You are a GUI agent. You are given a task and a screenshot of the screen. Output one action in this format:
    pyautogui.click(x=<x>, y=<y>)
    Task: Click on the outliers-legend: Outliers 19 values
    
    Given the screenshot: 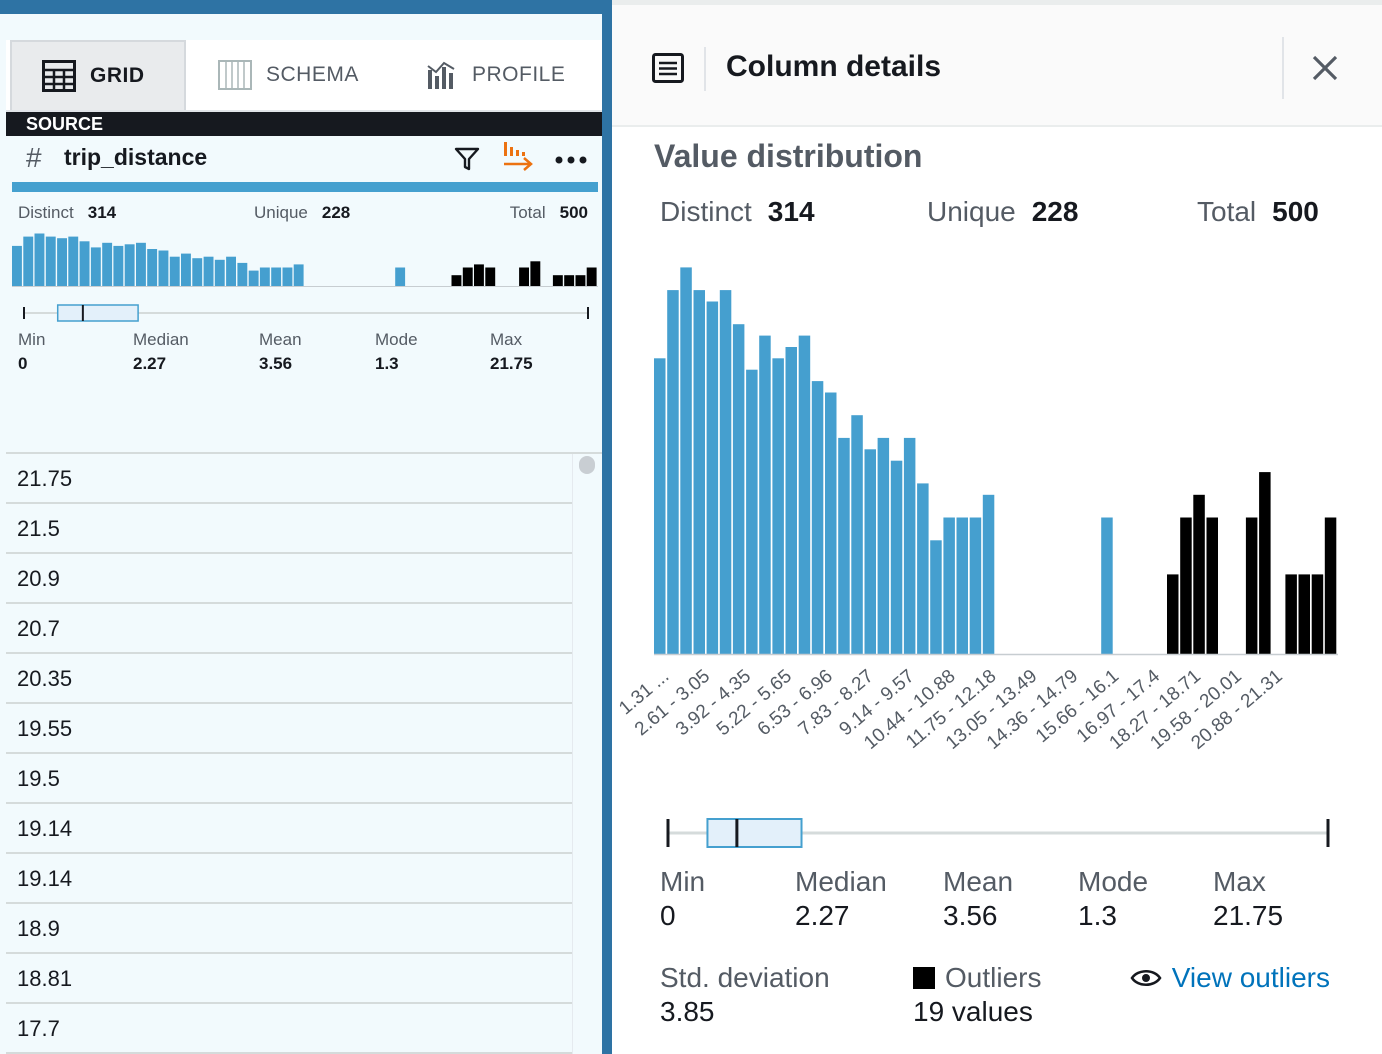 What is the action you would take?
    pyautogui.click(x=977, y=994)
    